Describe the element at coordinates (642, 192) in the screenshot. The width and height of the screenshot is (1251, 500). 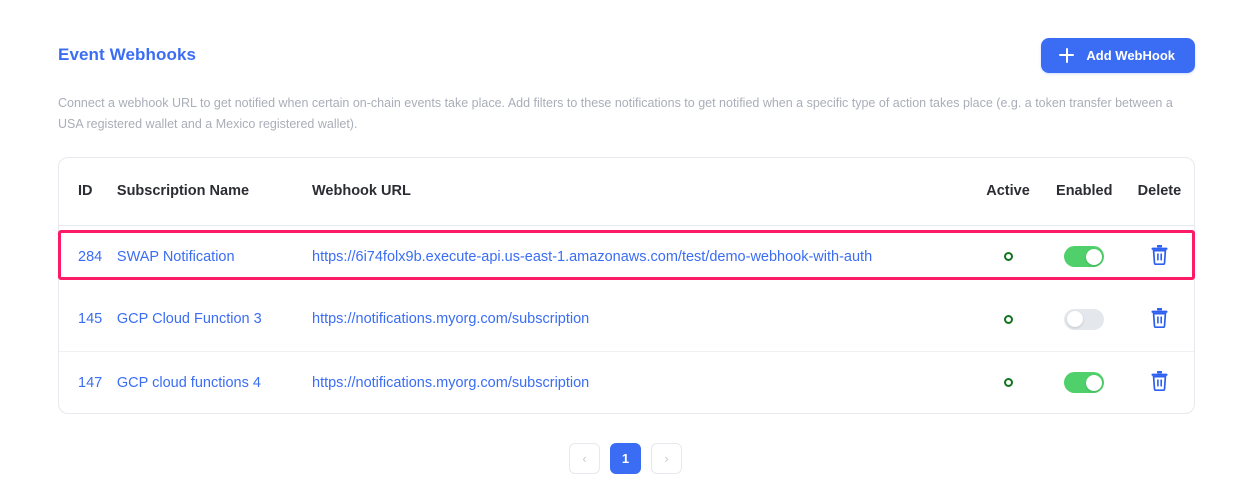
I see `column-header-url: Webhook URL` at that location.